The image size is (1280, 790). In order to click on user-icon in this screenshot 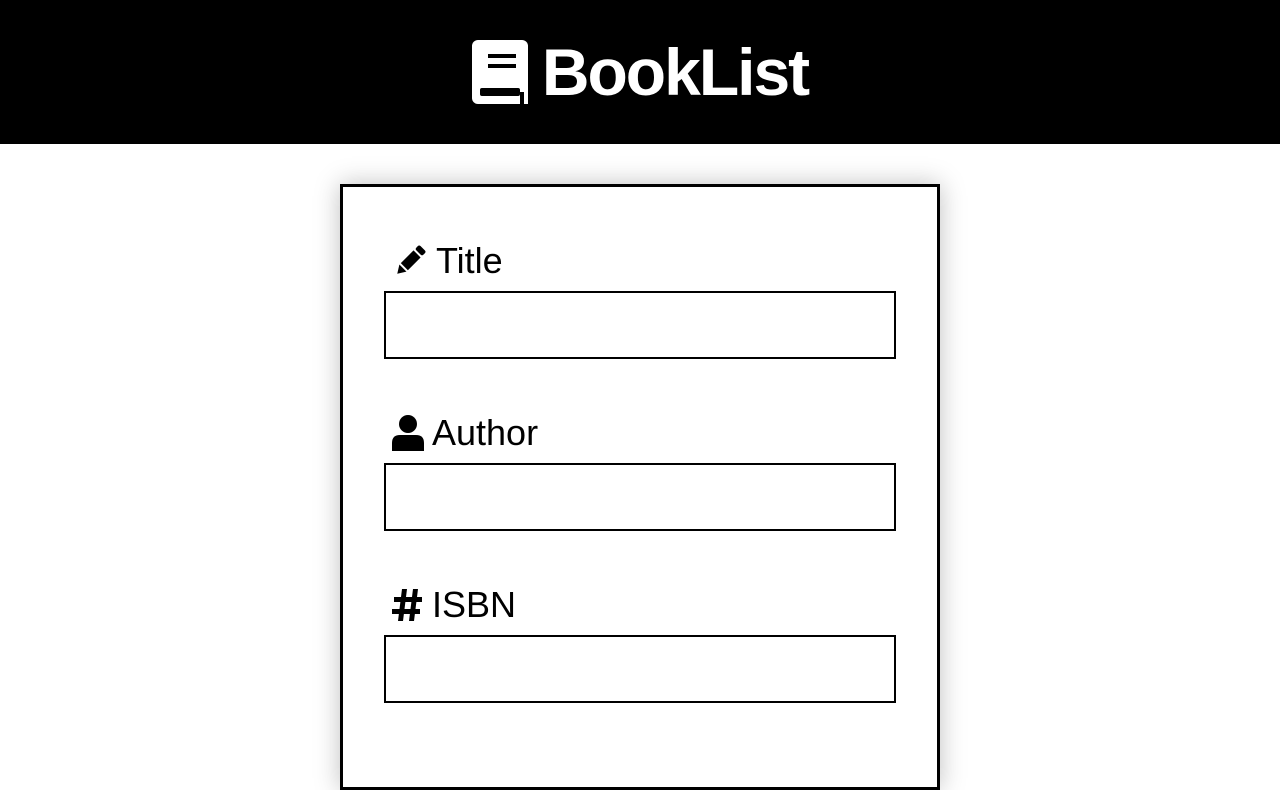, I will do `click(408, 433)`.